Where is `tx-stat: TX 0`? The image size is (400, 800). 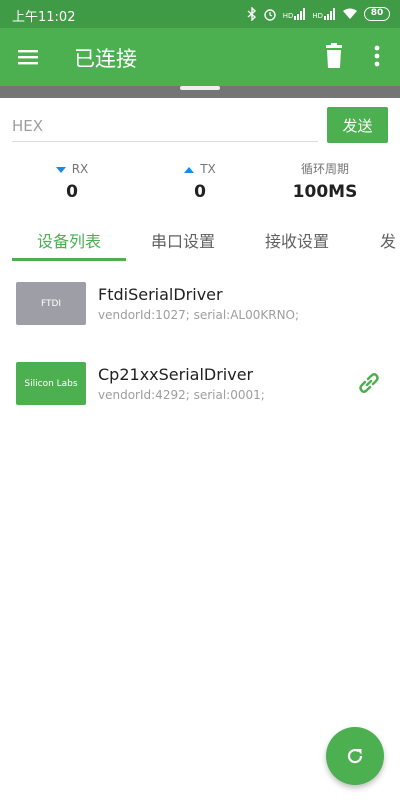
tx-stat: TX 0 is located at coordinates (200, 181).